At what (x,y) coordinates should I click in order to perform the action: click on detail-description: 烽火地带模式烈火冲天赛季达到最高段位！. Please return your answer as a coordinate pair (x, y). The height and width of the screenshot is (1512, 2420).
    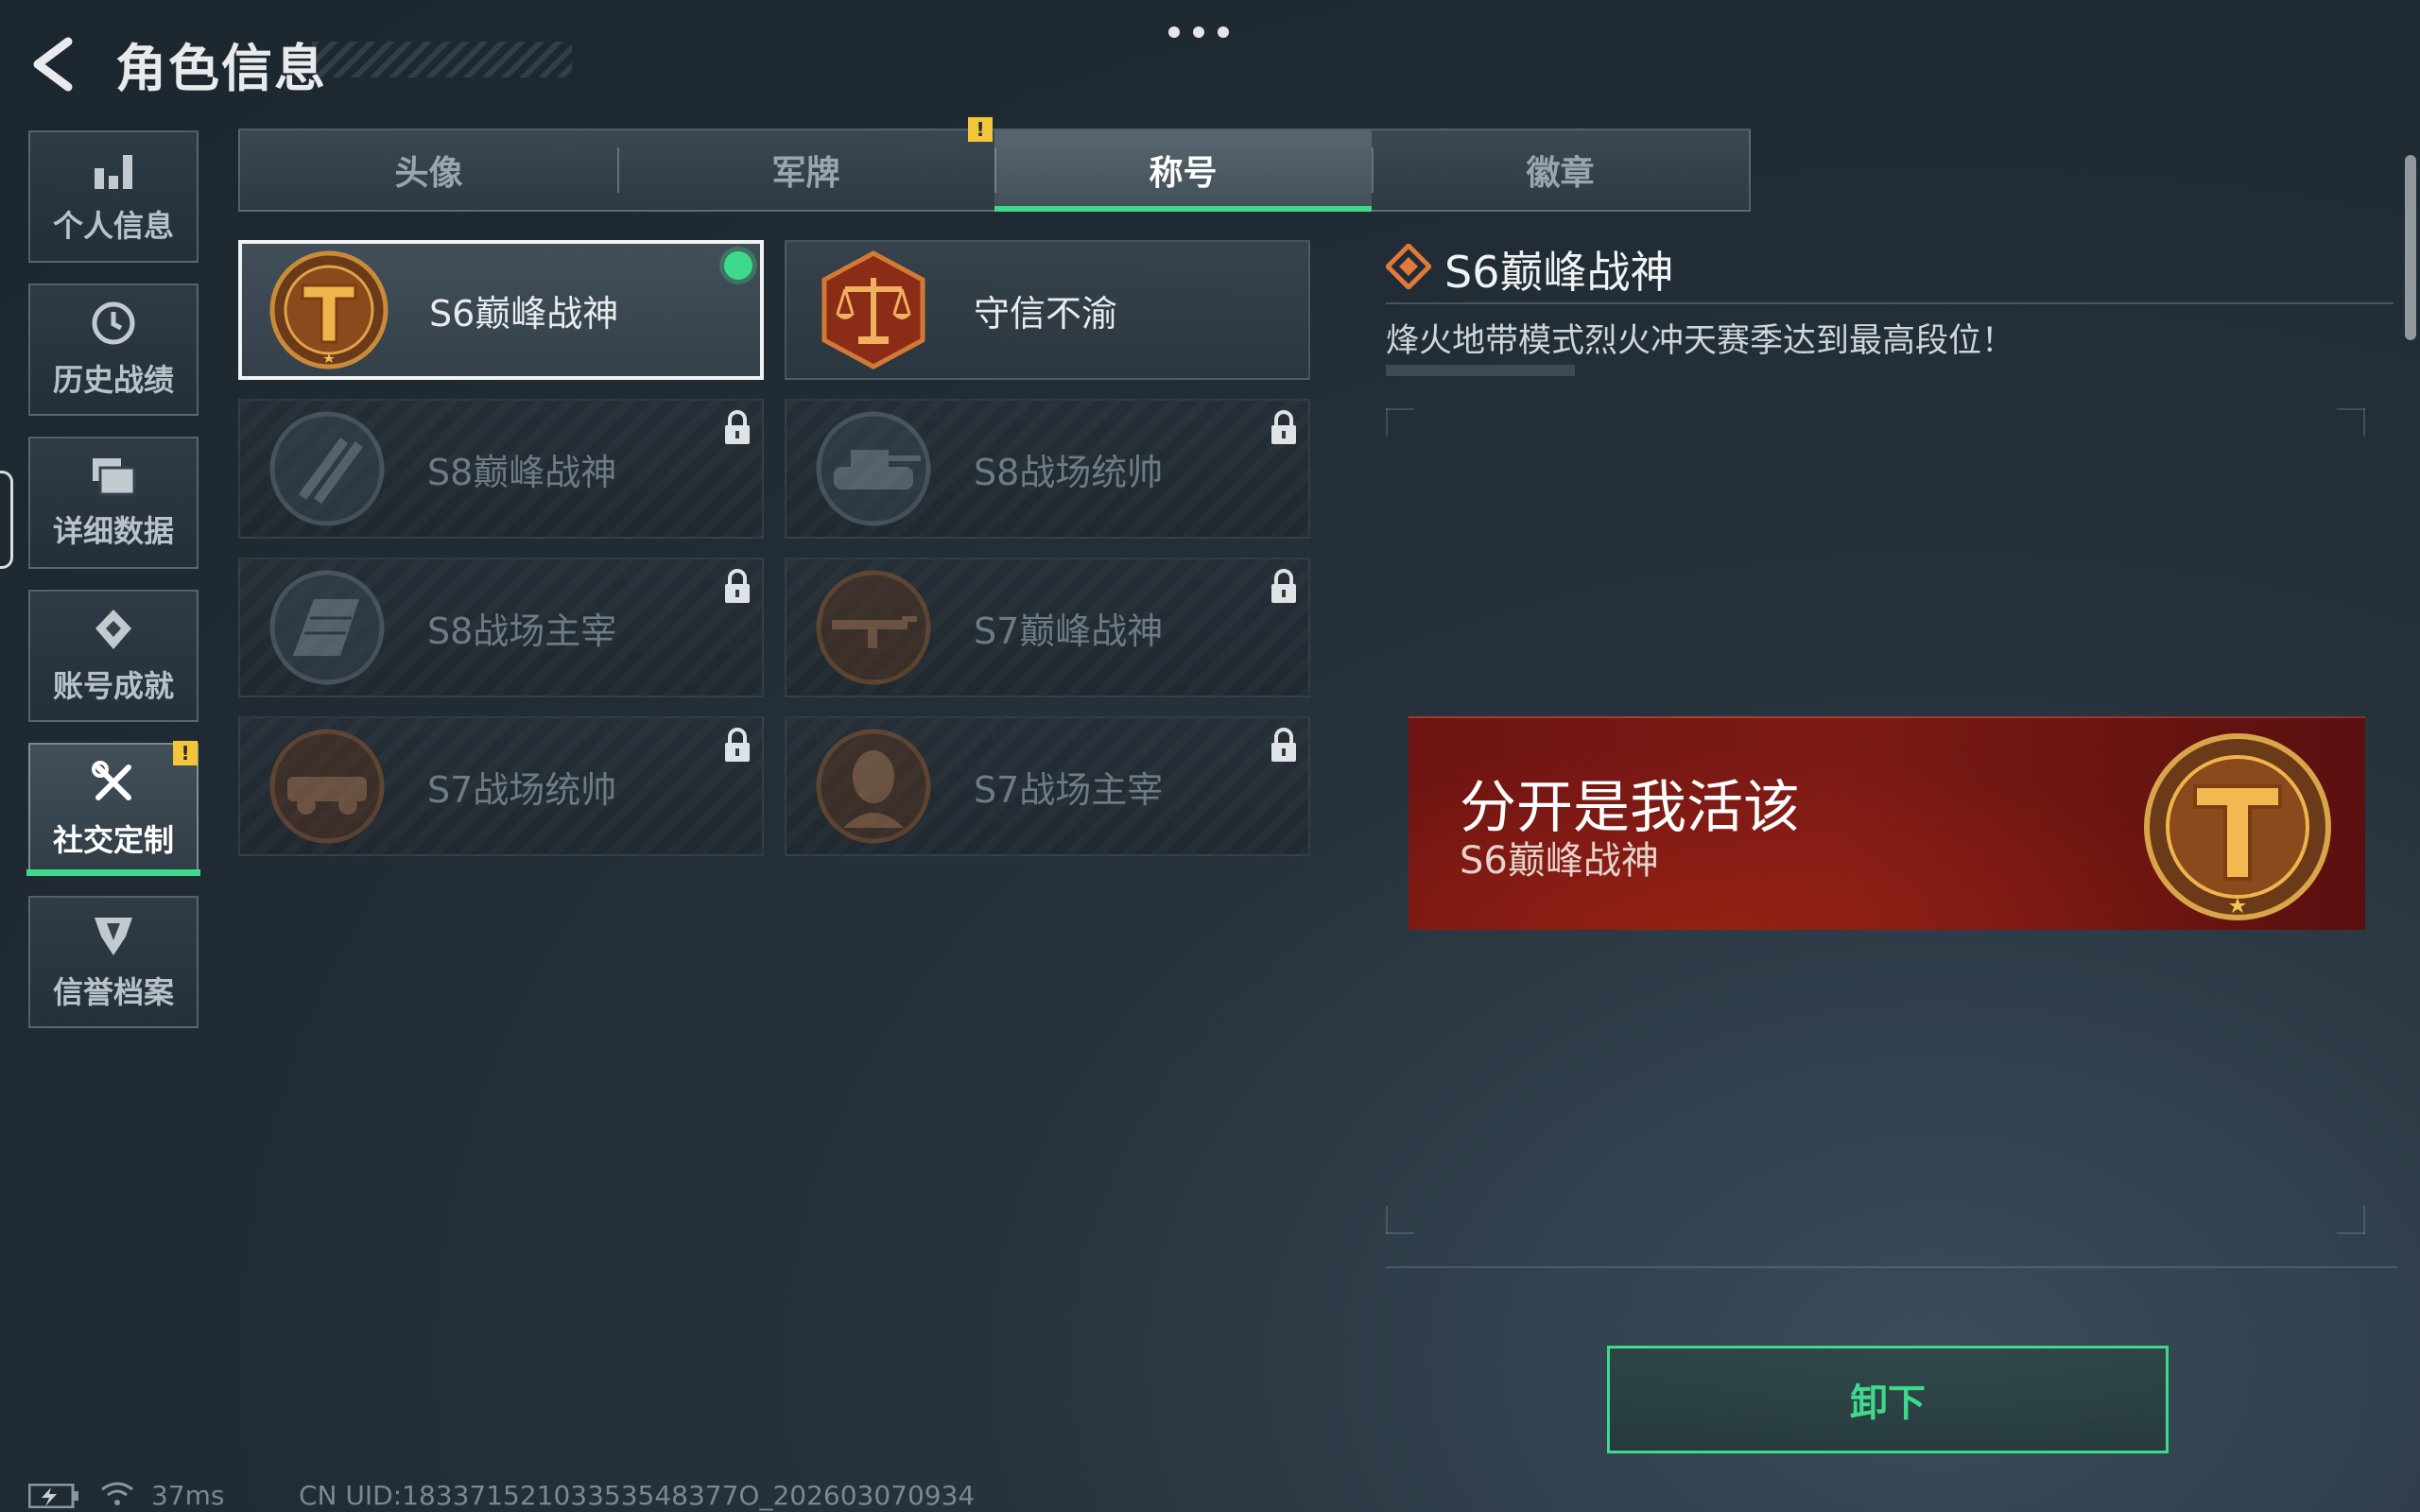
    Looking at the image, I should click on (1701, 341).